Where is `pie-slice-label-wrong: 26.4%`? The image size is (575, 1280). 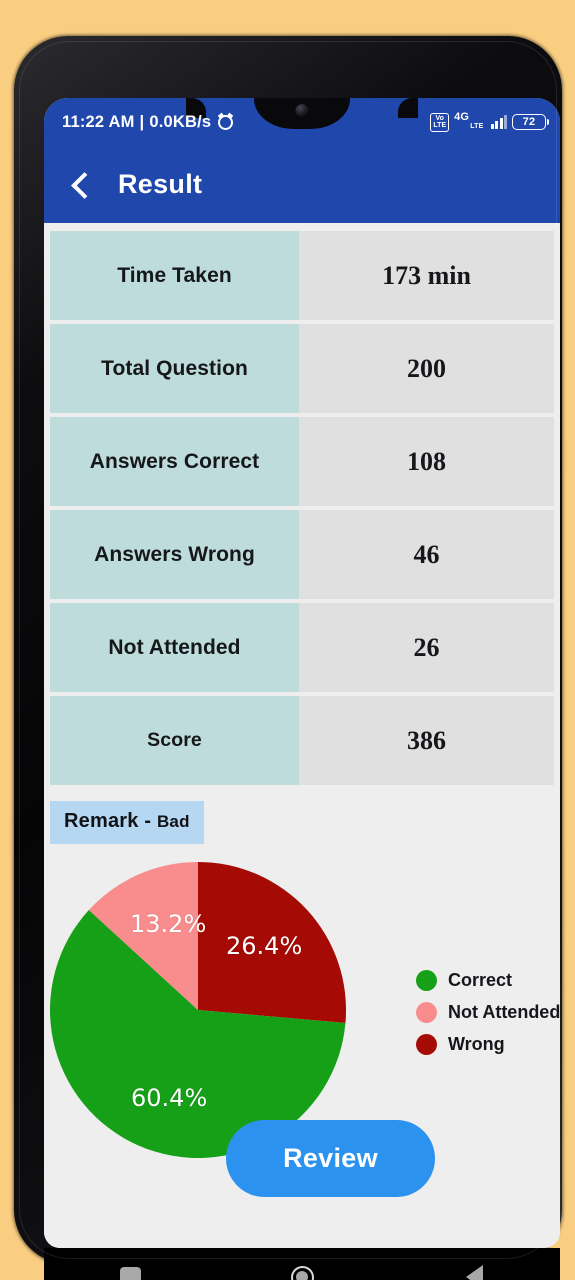 pie-slice-label-wrong: 26.4% is located at coordinates (264, 946).